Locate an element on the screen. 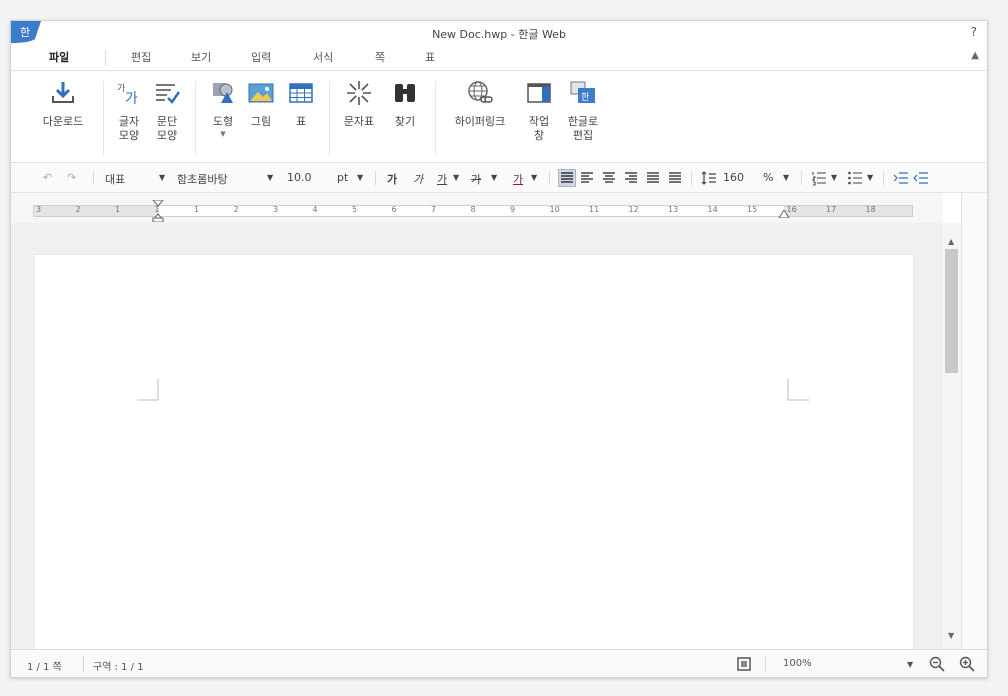 This screenshot has height=696, width=1008. download-button: 다운로드 is located at coordinates (63, 104).